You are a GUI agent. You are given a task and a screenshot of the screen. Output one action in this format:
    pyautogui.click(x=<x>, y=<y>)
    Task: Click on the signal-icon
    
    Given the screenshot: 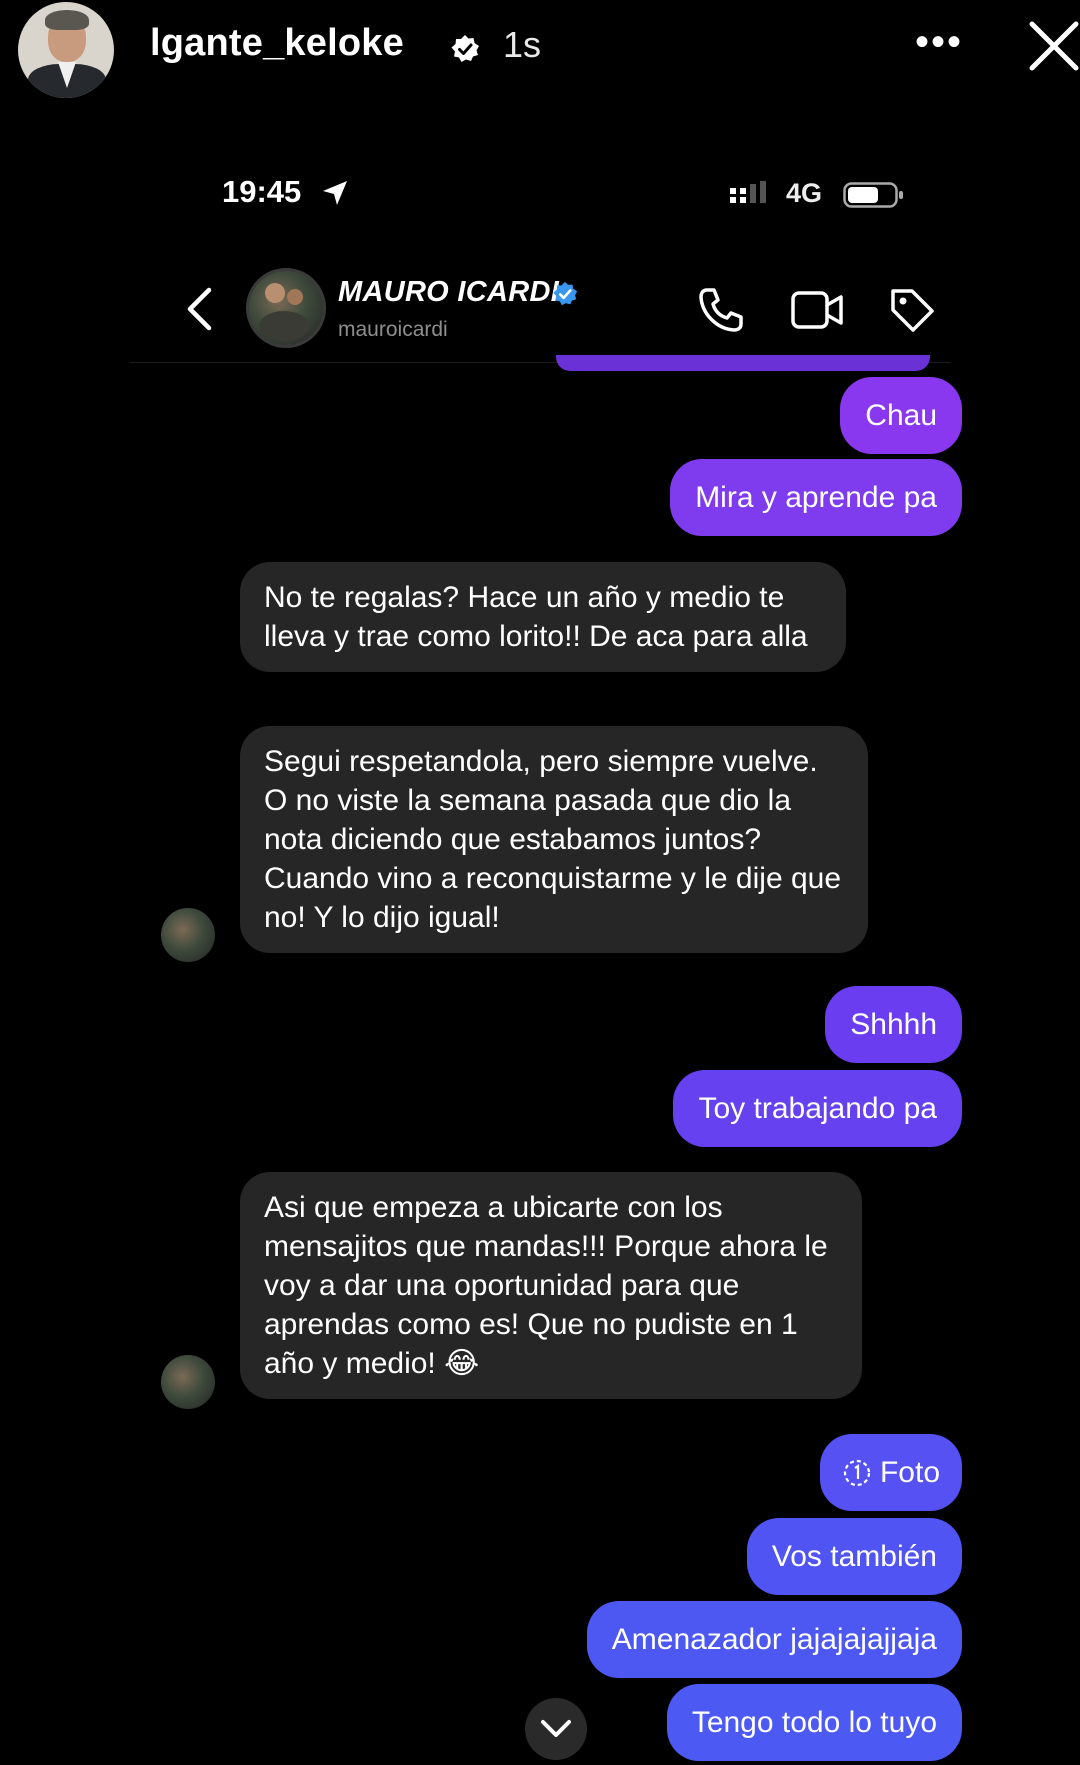 What is the action you would take?
    pyautogui.click(x=748, y=192)
    